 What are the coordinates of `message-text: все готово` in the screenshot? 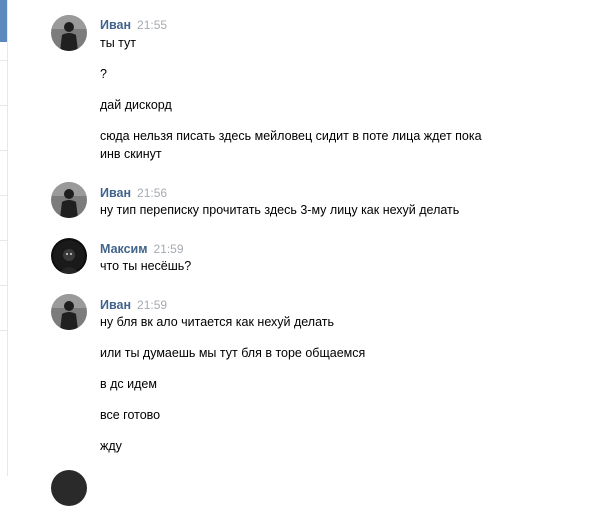 It's located at (130, 415).